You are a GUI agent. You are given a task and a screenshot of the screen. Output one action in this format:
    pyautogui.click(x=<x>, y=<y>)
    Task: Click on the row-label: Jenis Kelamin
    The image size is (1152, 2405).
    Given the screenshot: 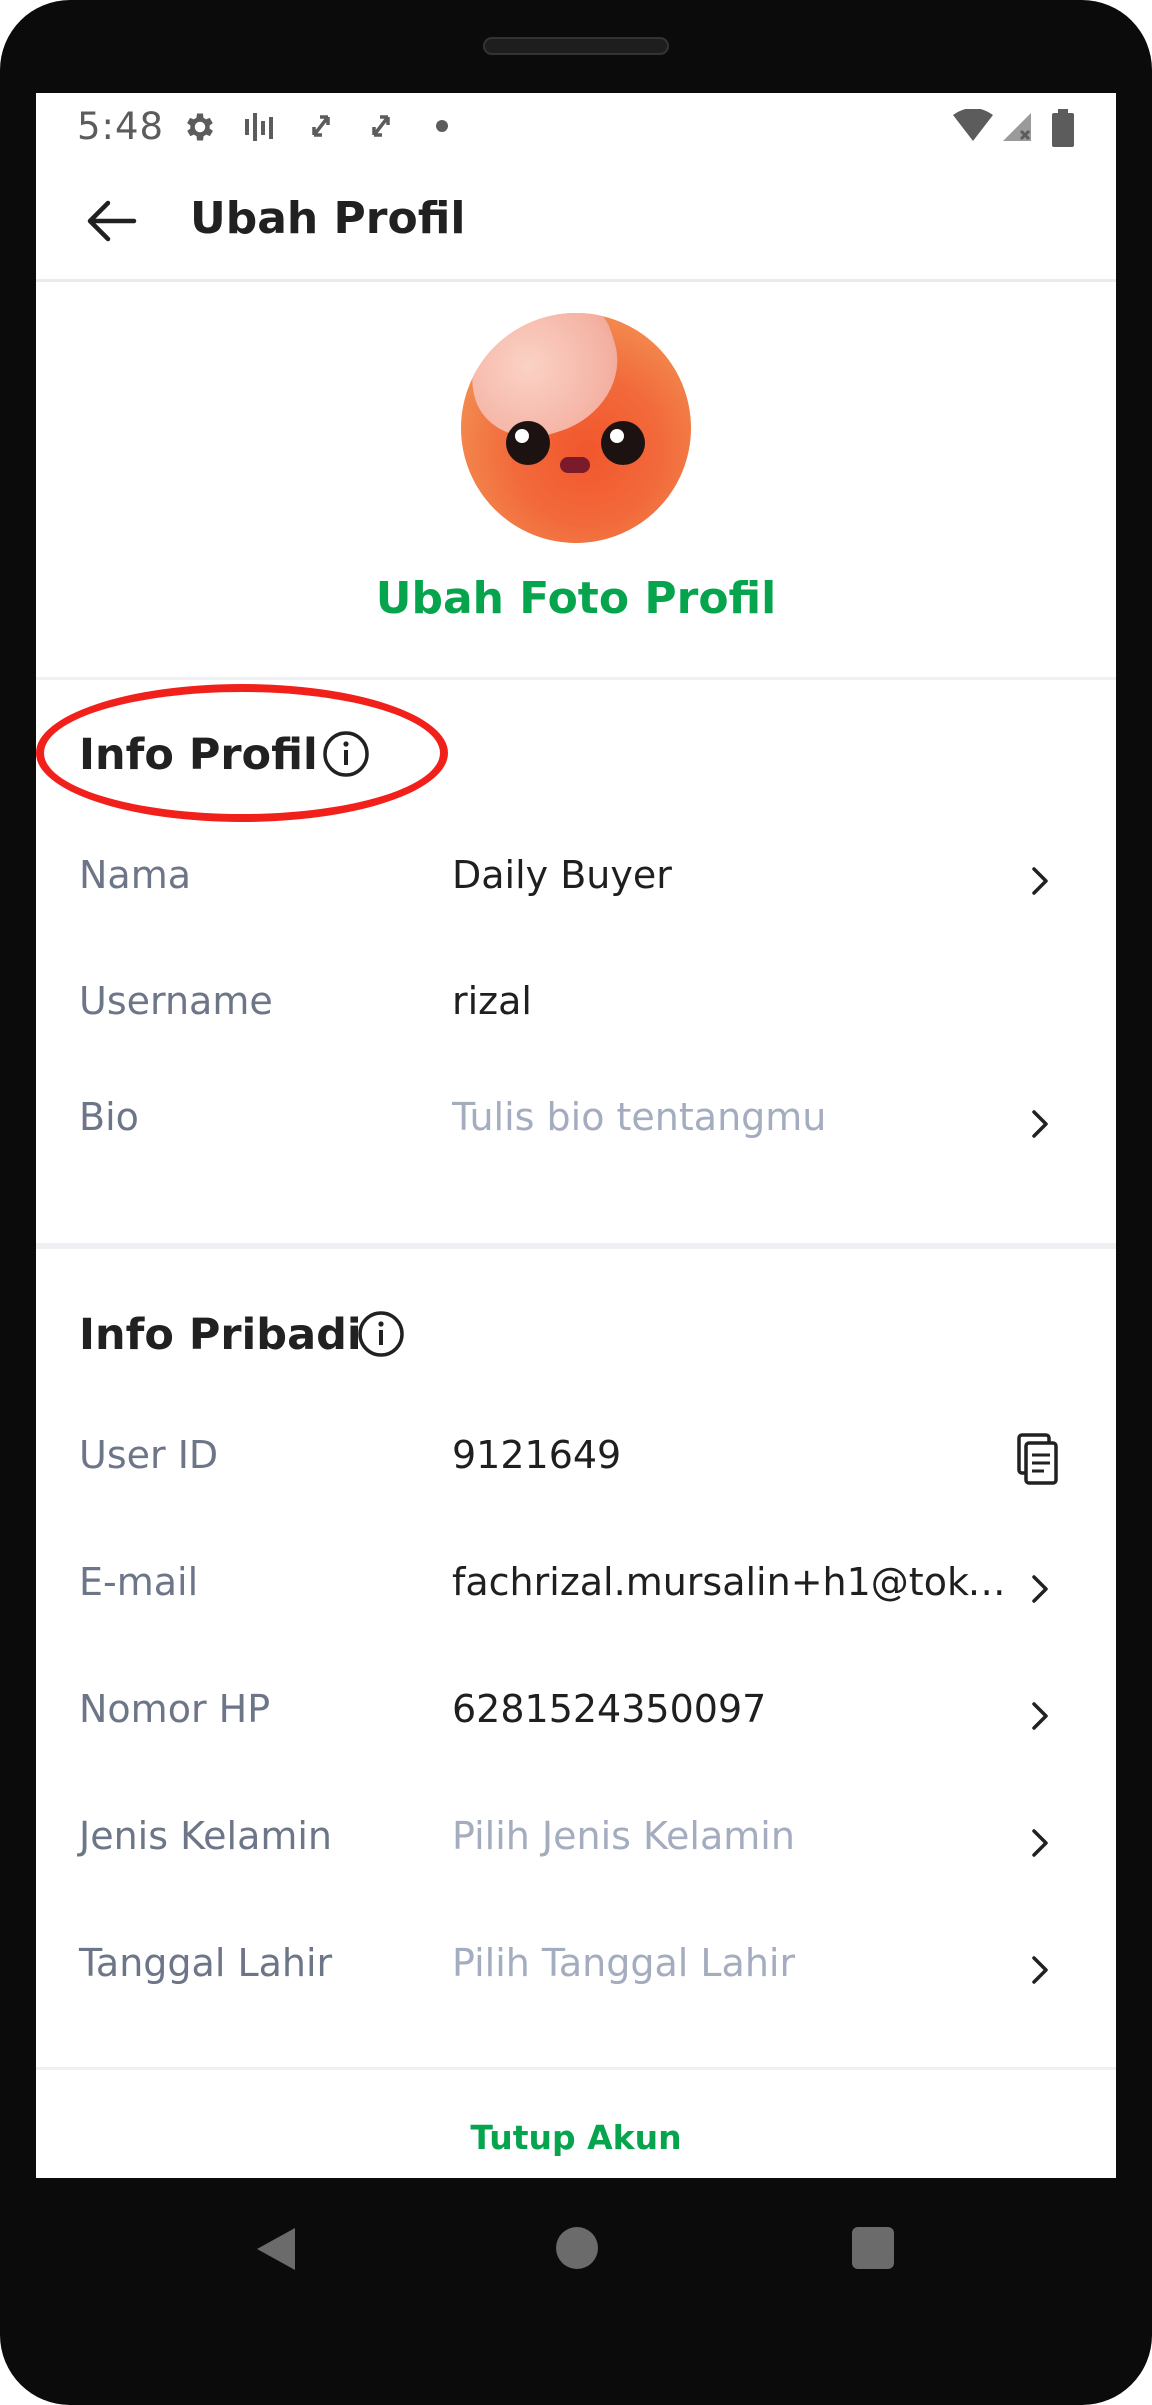 What is the action you would take?
    pyautogui.click(x=206, y=1836)
    